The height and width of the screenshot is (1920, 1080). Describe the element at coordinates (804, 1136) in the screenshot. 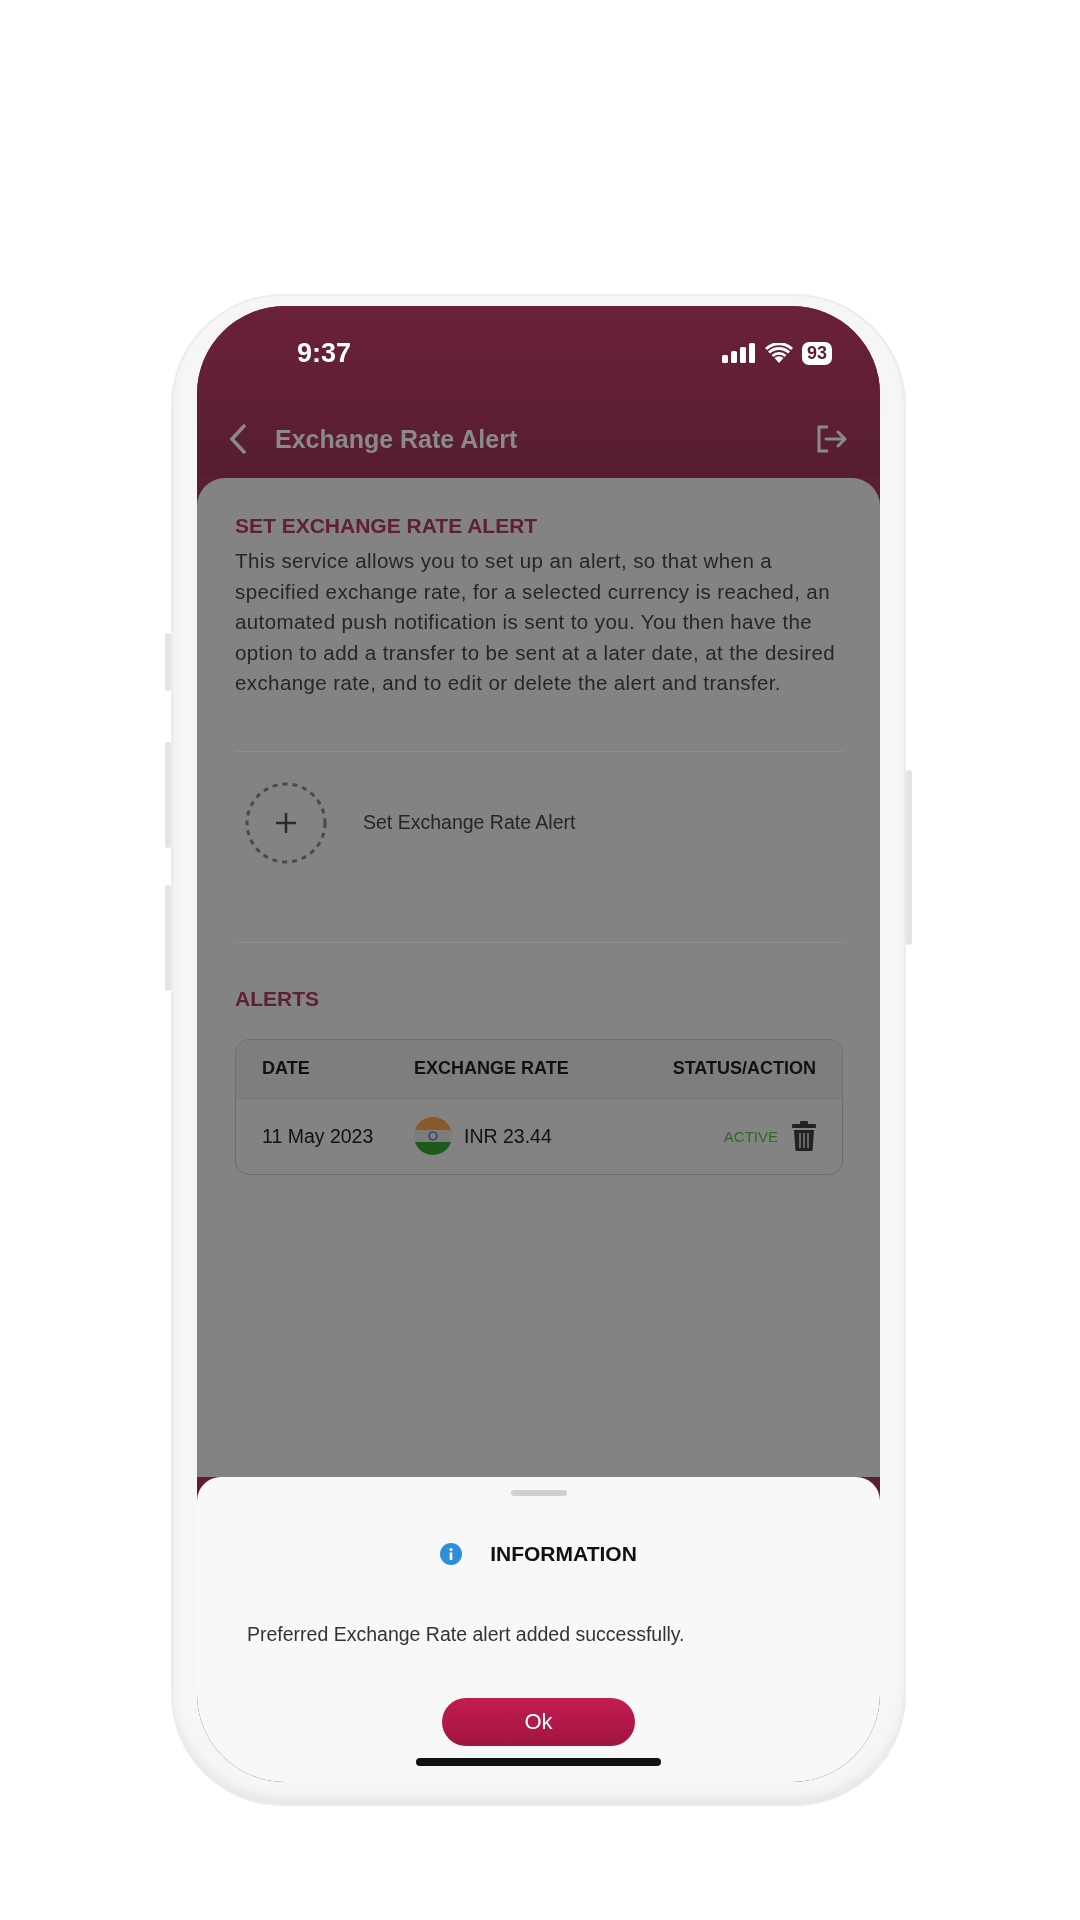

I see `trash-icon` at that location.